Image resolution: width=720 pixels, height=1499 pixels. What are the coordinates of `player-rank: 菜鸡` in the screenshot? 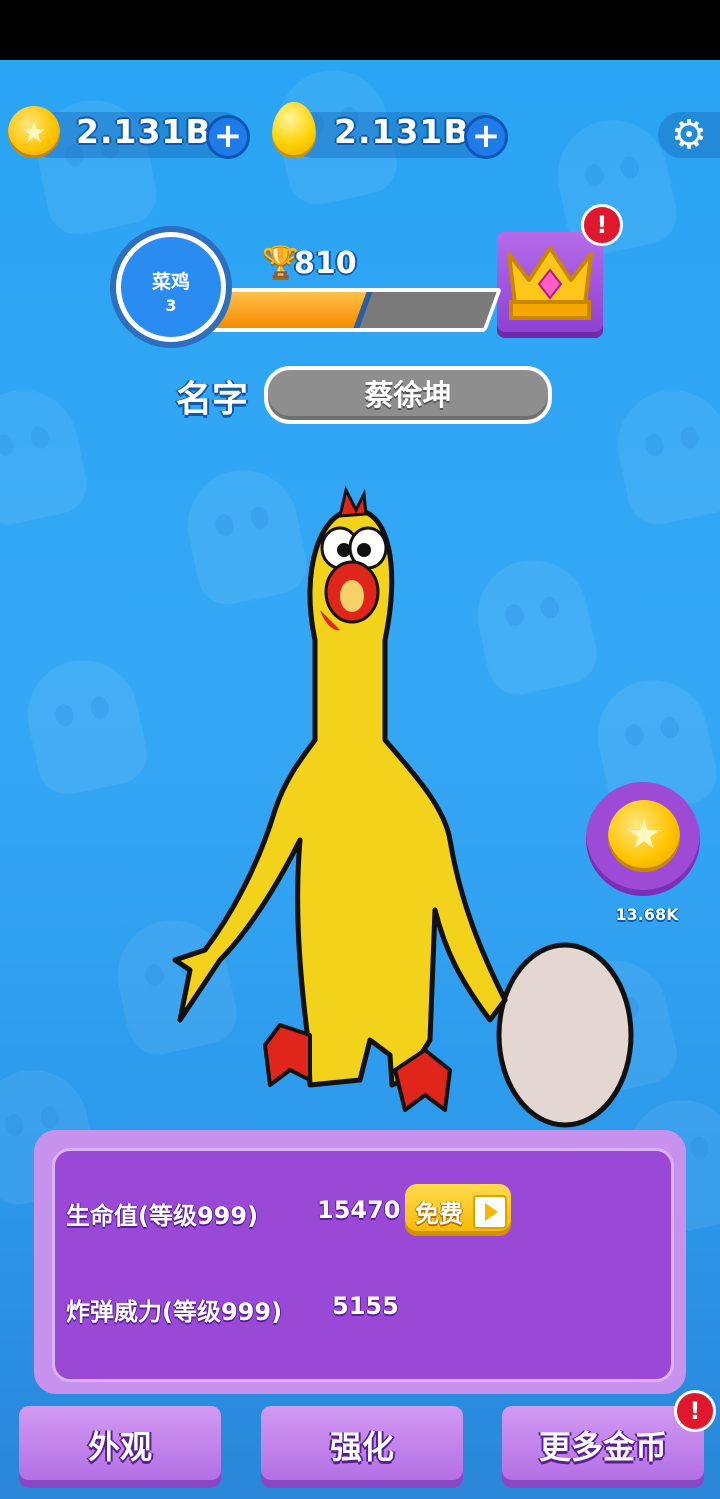 It's located at (170, 282).